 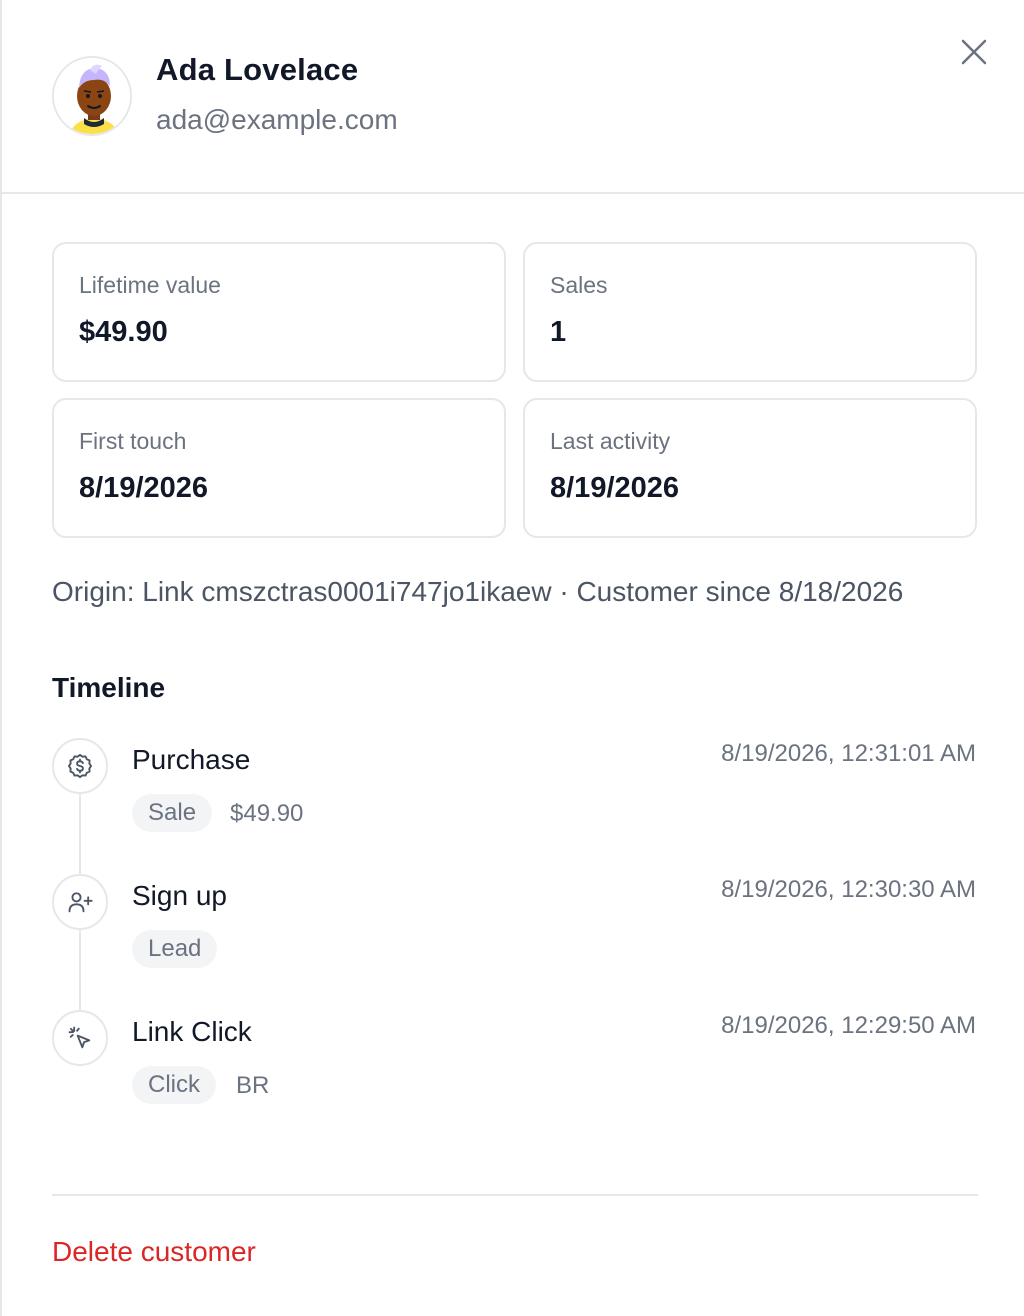 What do you see at coordinates (80, 902) in the screenshot?
I see `user-plus-icon` at bounding box center [80, 902].